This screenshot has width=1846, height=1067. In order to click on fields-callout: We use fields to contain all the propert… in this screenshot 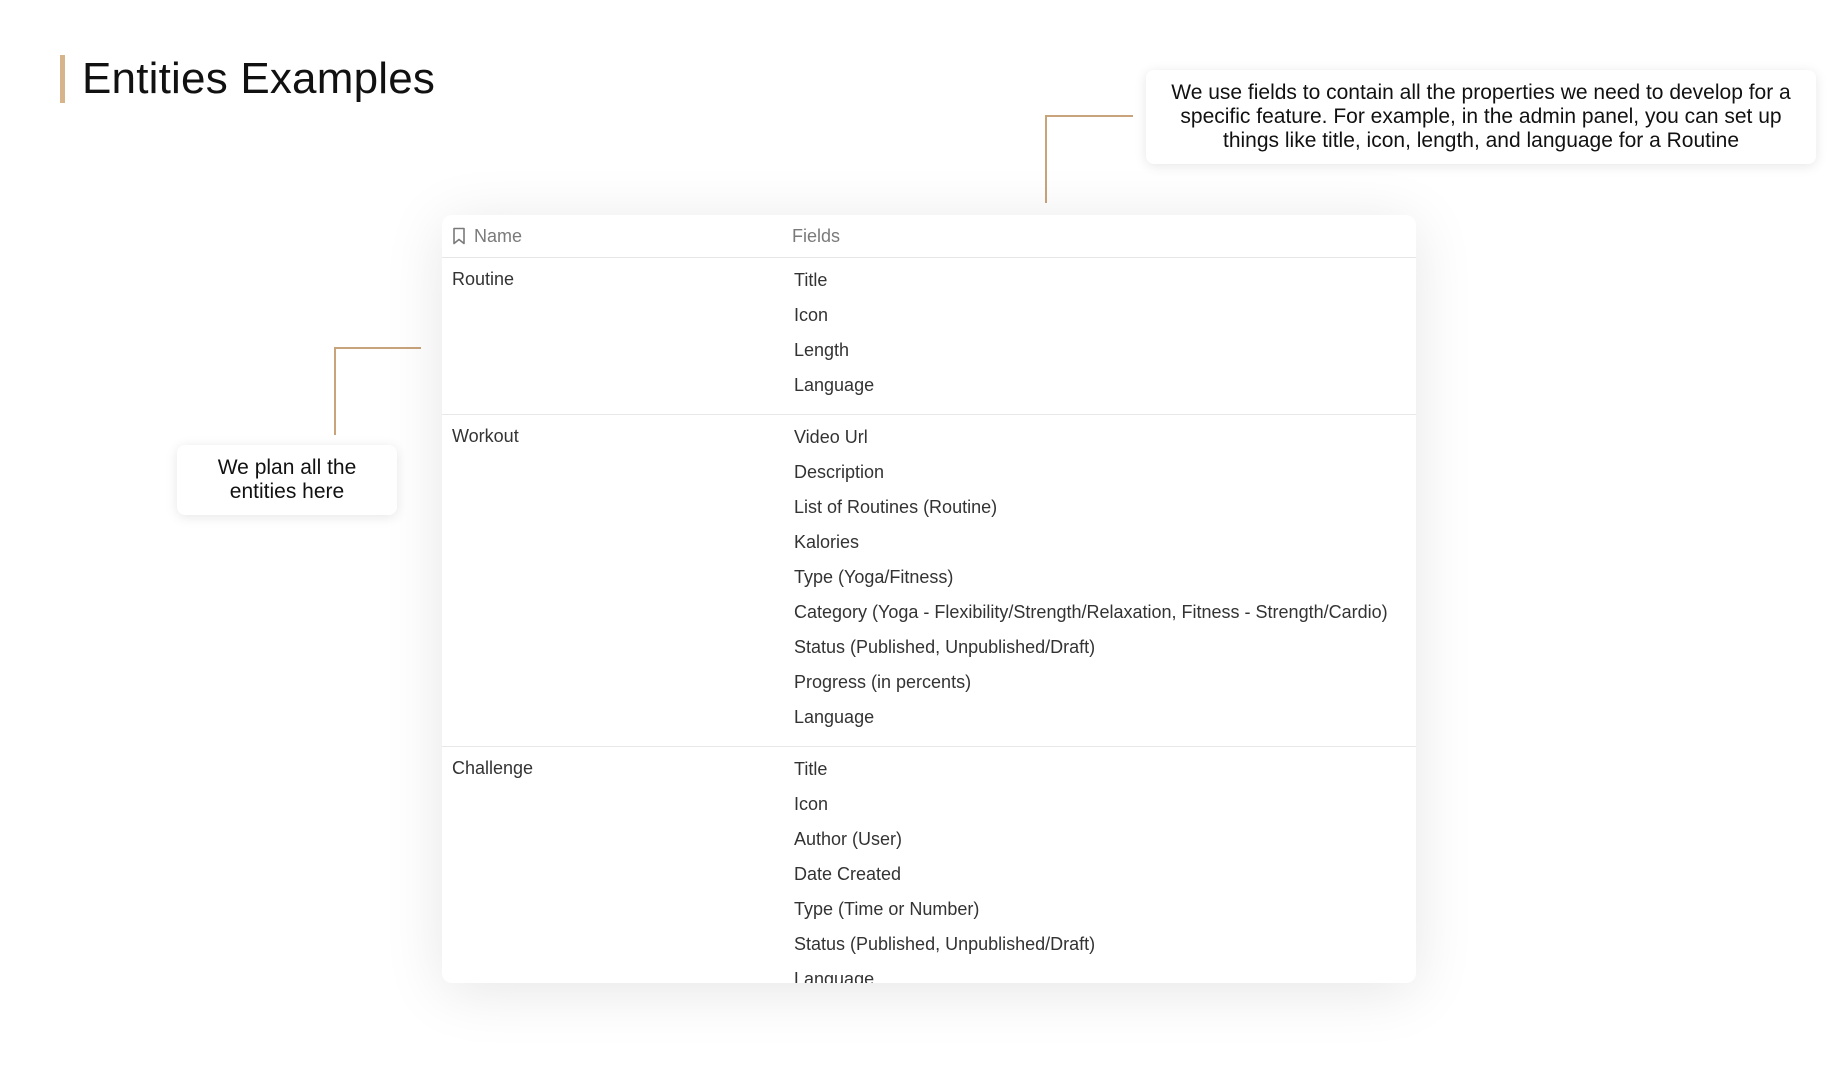, I will do `click(1481, 117)`.